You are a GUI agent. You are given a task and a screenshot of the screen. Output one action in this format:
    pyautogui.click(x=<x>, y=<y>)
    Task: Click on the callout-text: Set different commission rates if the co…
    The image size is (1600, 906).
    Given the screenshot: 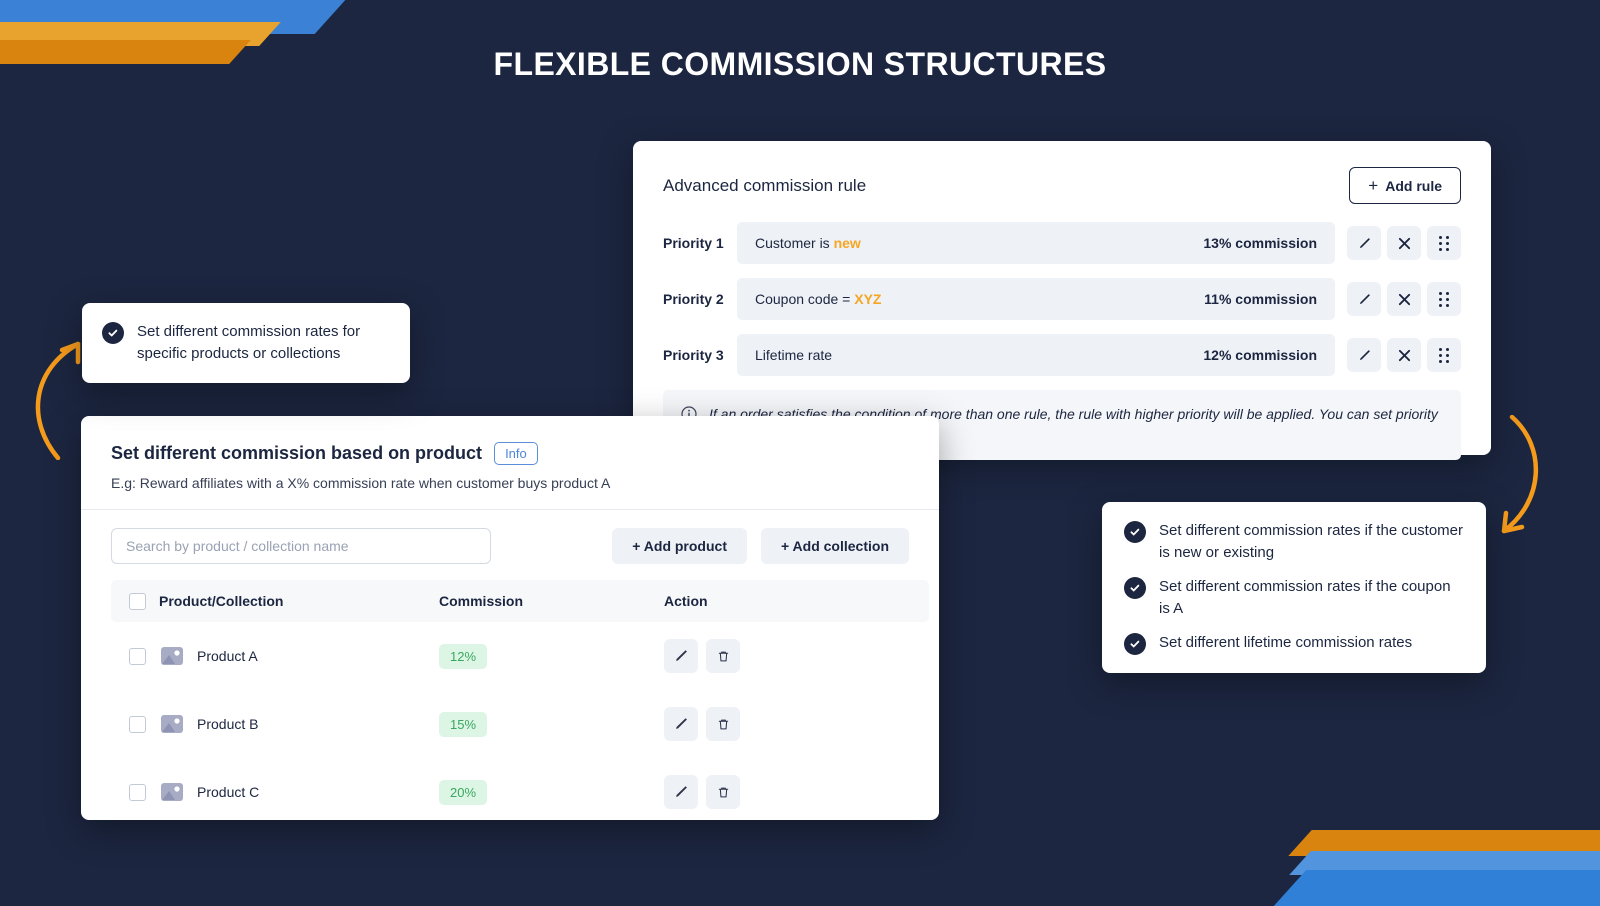 What is the action you would take?
    pyautogui.click(x=1305, y=597)
    